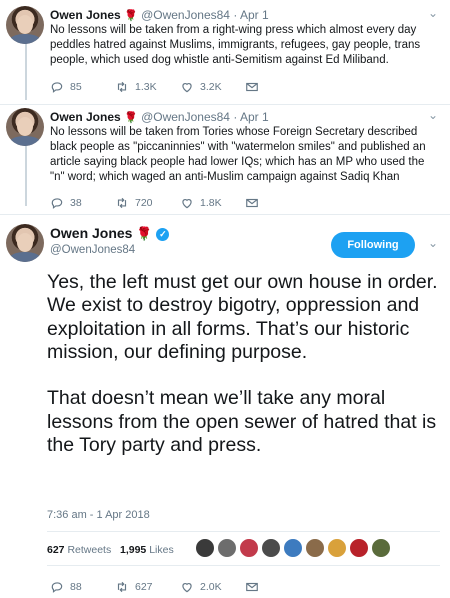 This screenshot has height=598, width=450. Describe the element at coordinates (144, 587) in the screenshot. I see `retweet-count: 627` at that location.